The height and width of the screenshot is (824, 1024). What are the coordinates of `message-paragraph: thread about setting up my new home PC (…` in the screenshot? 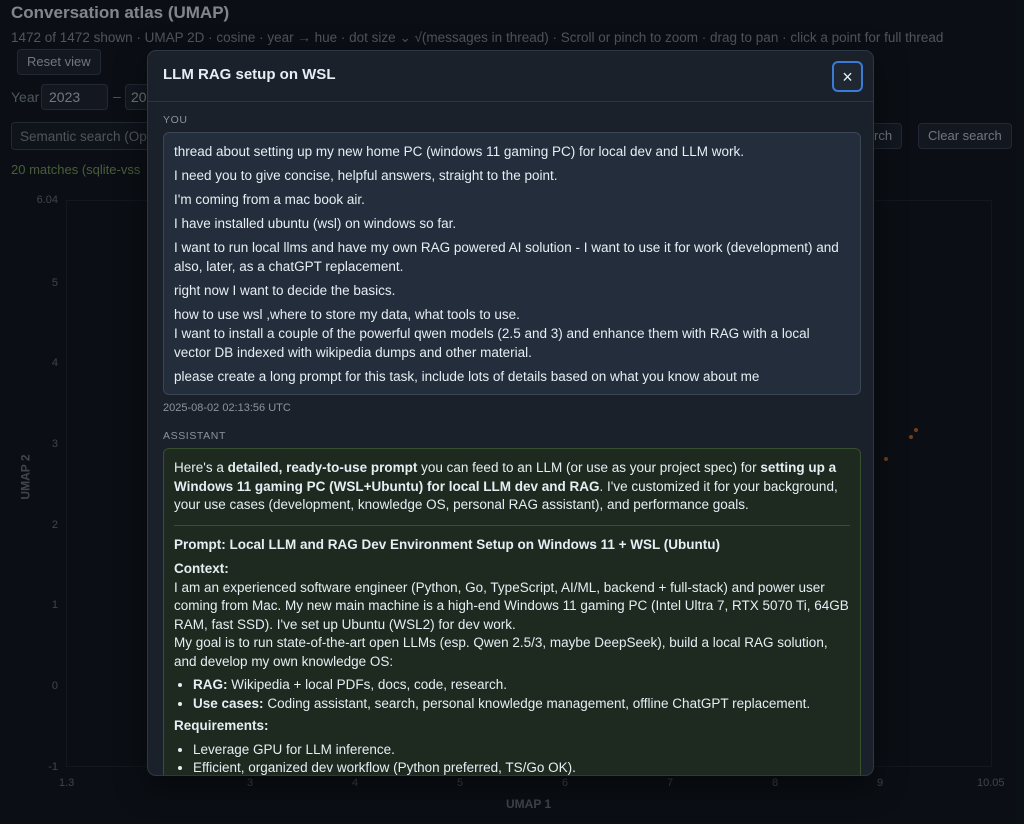 It's located at (459, 151).